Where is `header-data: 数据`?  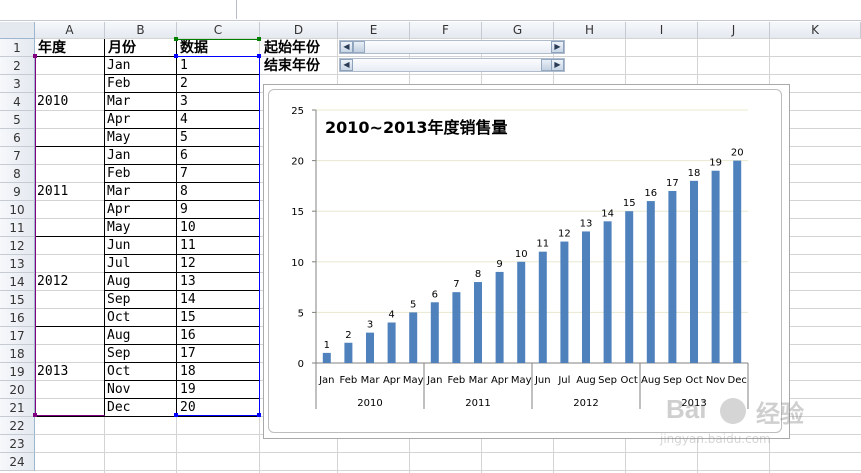
header-data: 数据 is located at coordinates (194, 48).